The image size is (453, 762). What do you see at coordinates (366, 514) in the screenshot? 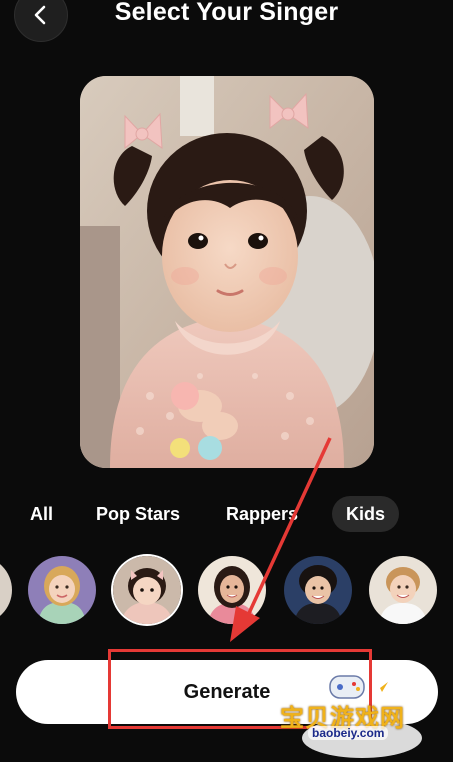
I see `tab-kids: Kids` at bounding box center [366, 514].